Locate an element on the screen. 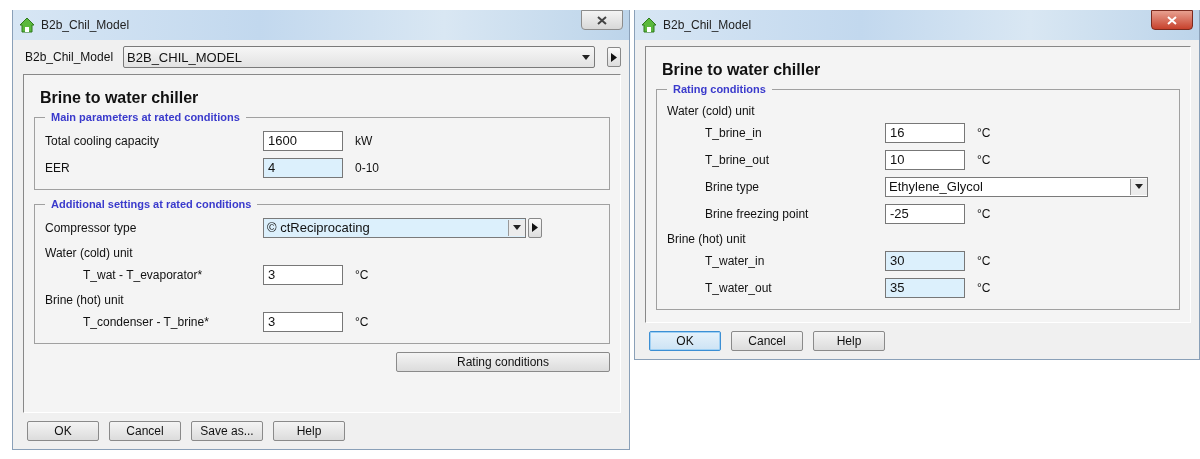 Image resolution: width=1200 pixels, height=459 pixels. field-label: Brine freezing point is located at coordinates (757, 213).